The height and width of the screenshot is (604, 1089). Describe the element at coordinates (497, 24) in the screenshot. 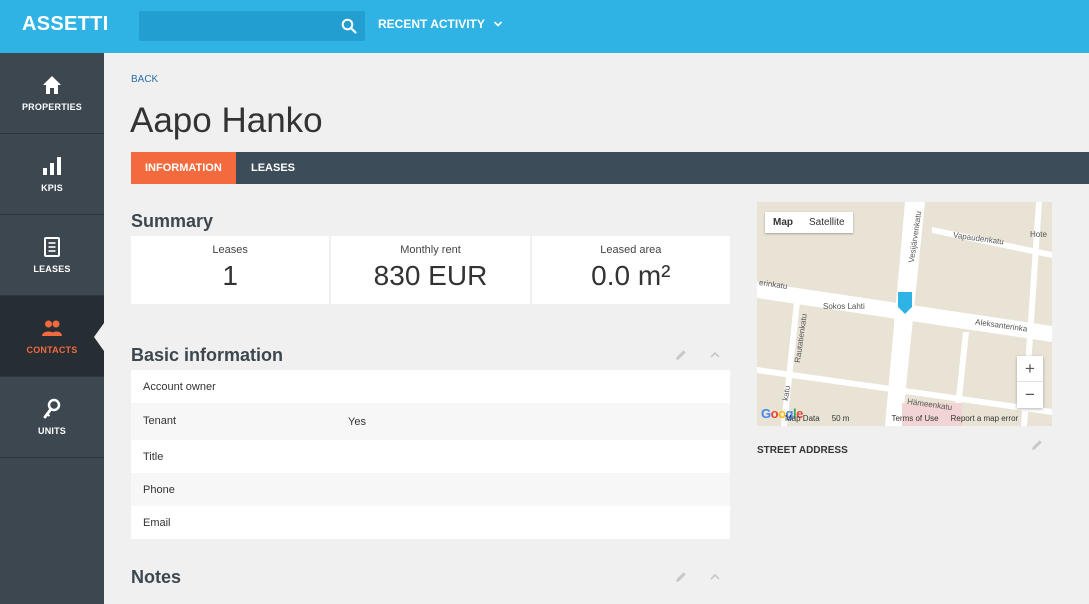

I see `chevron-down-icon` at that location.